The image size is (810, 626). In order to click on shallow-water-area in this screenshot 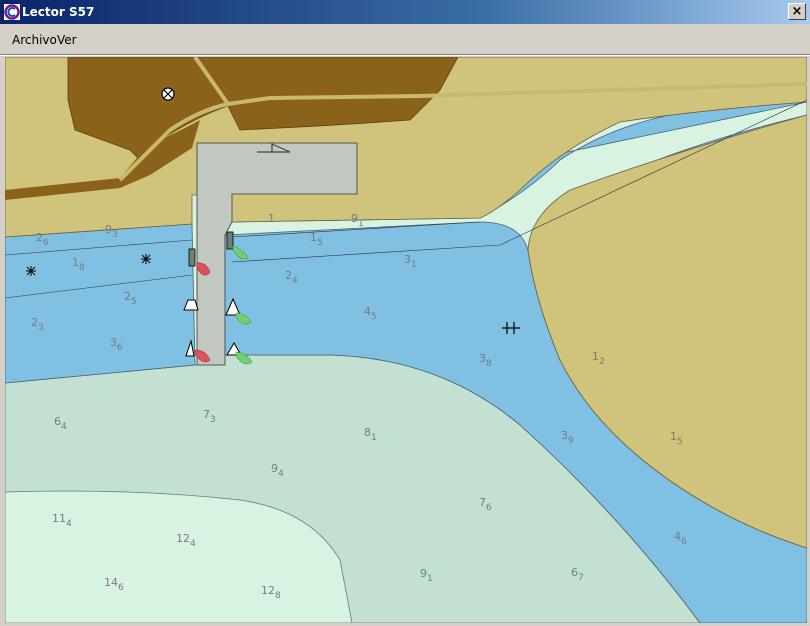, I will do `click(100, 303)`.